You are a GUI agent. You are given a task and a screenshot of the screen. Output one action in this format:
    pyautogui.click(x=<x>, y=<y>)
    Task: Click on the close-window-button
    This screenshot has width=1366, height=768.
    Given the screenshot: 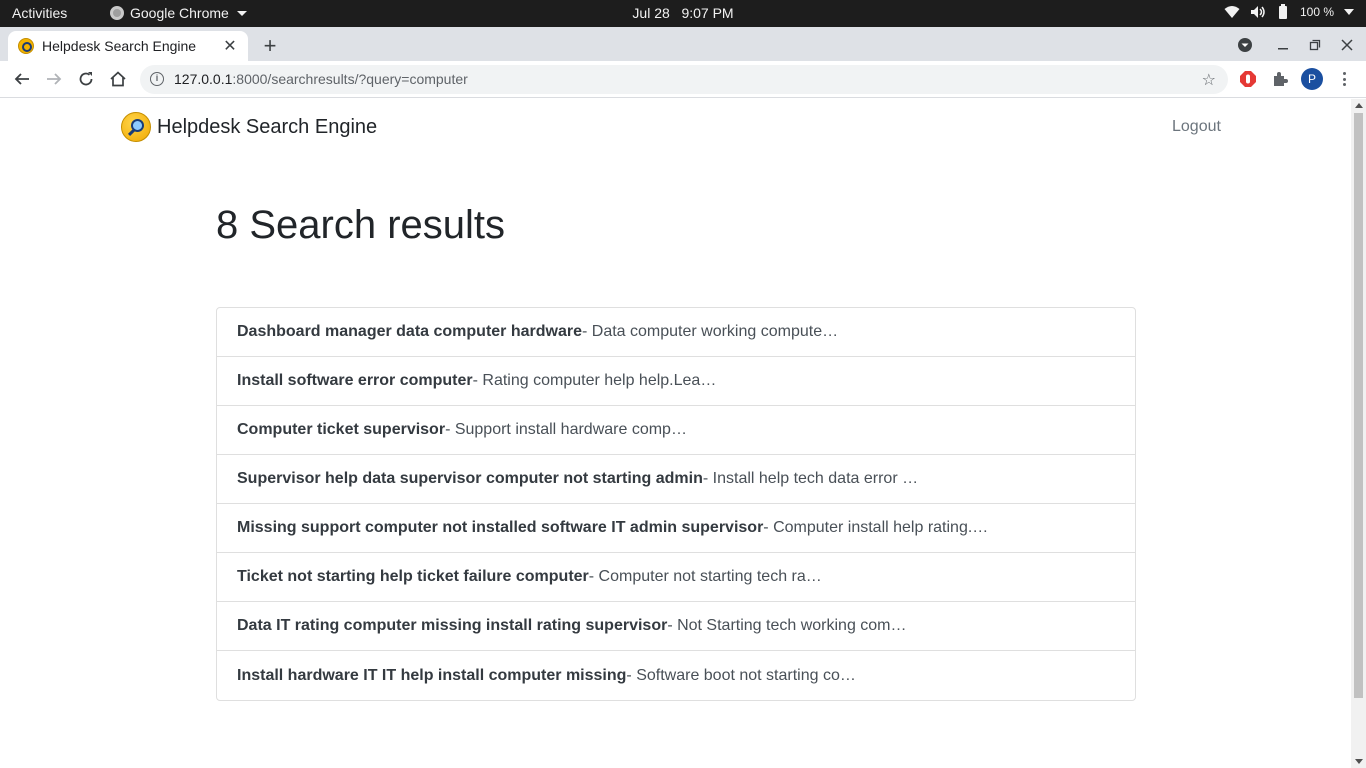 What is the action you would take?
    pyautogui.click(x=1347, y=45)
    